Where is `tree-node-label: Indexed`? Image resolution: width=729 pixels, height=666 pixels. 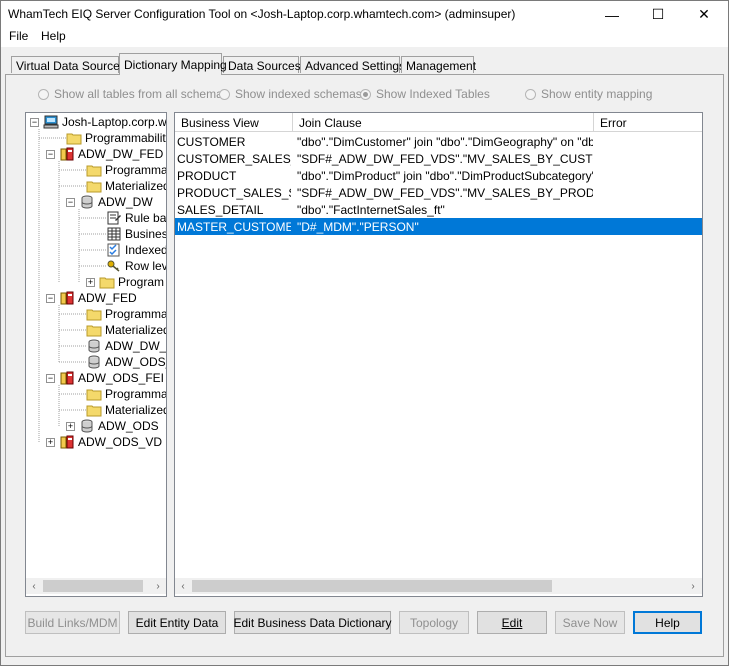
tree-node-label: Indexed is located at coordinates (146, 250).